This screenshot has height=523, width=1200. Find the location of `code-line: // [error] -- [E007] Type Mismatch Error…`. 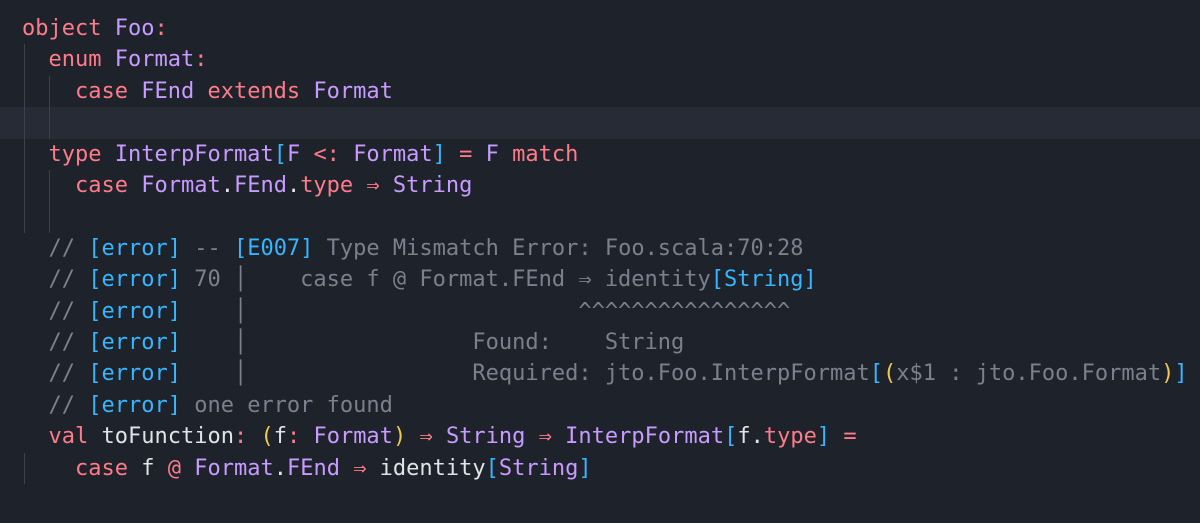

code-line: // [error] -- [E007] Type Mismatch Error… is located at coordinates (600, 248).